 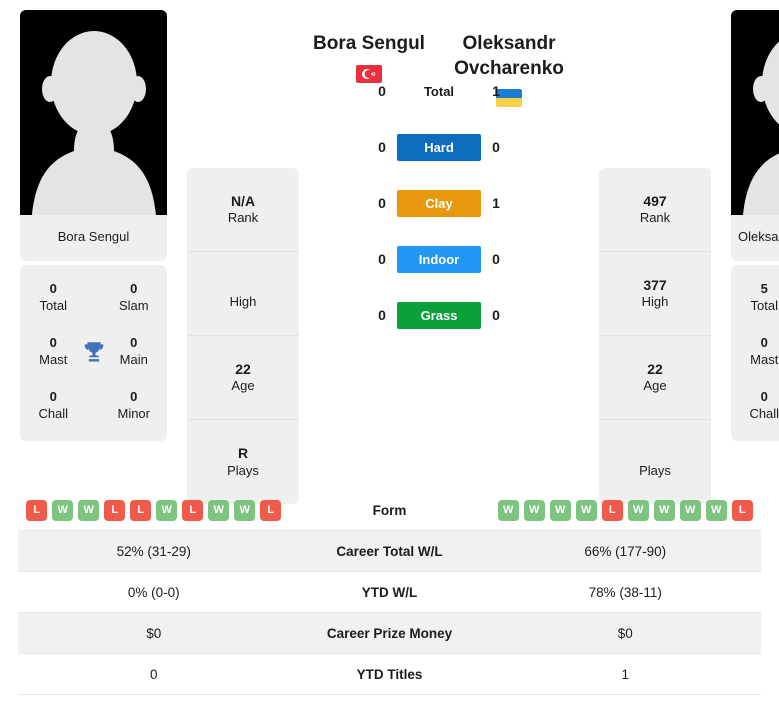 I want to click on left-titles-slam-label: Slam, so click(x=133, y=306).